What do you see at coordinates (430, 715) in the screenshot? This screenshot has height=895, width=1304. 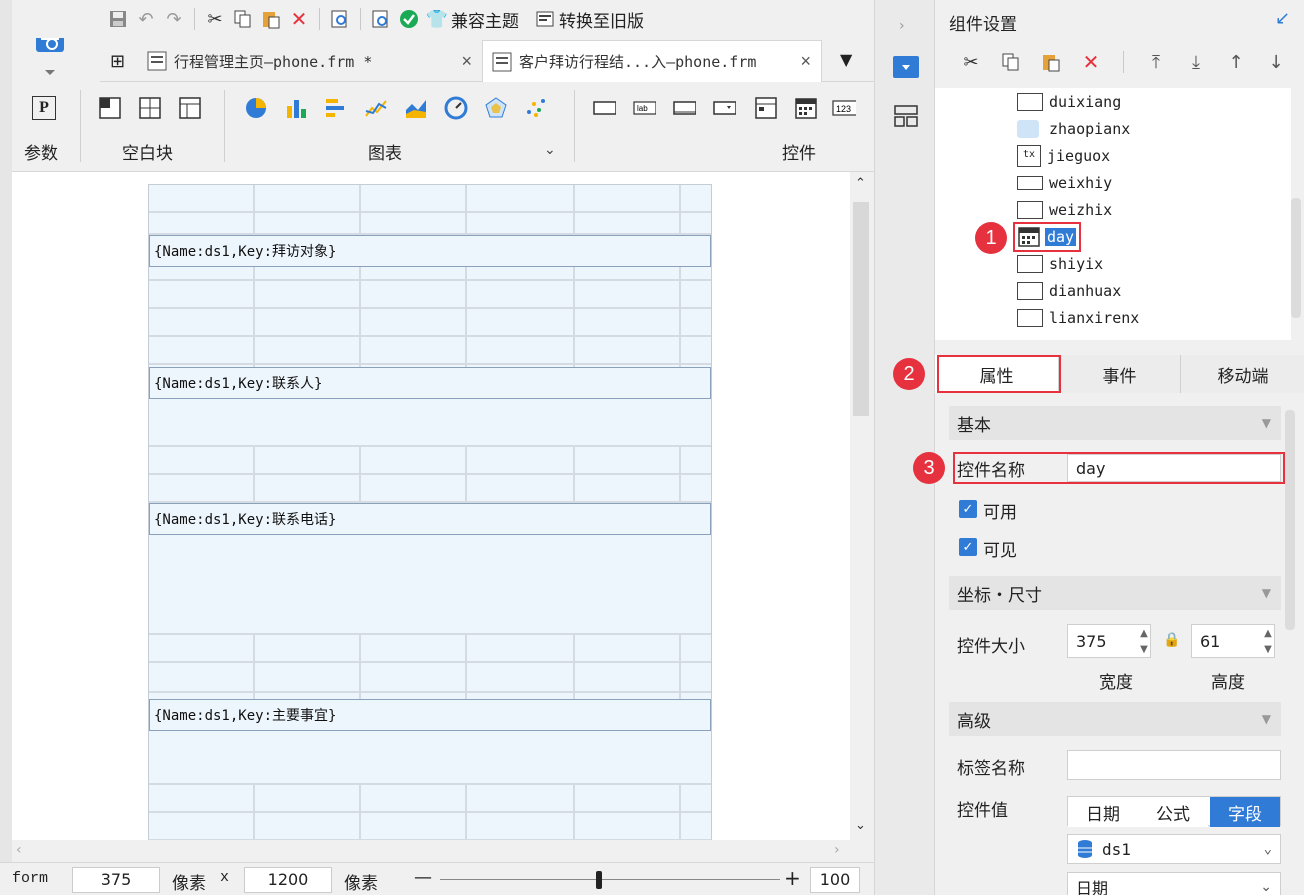 I see `field-main-matter: {Name:ds1,Key:主要事宜}` at bounding box center [430, 715].